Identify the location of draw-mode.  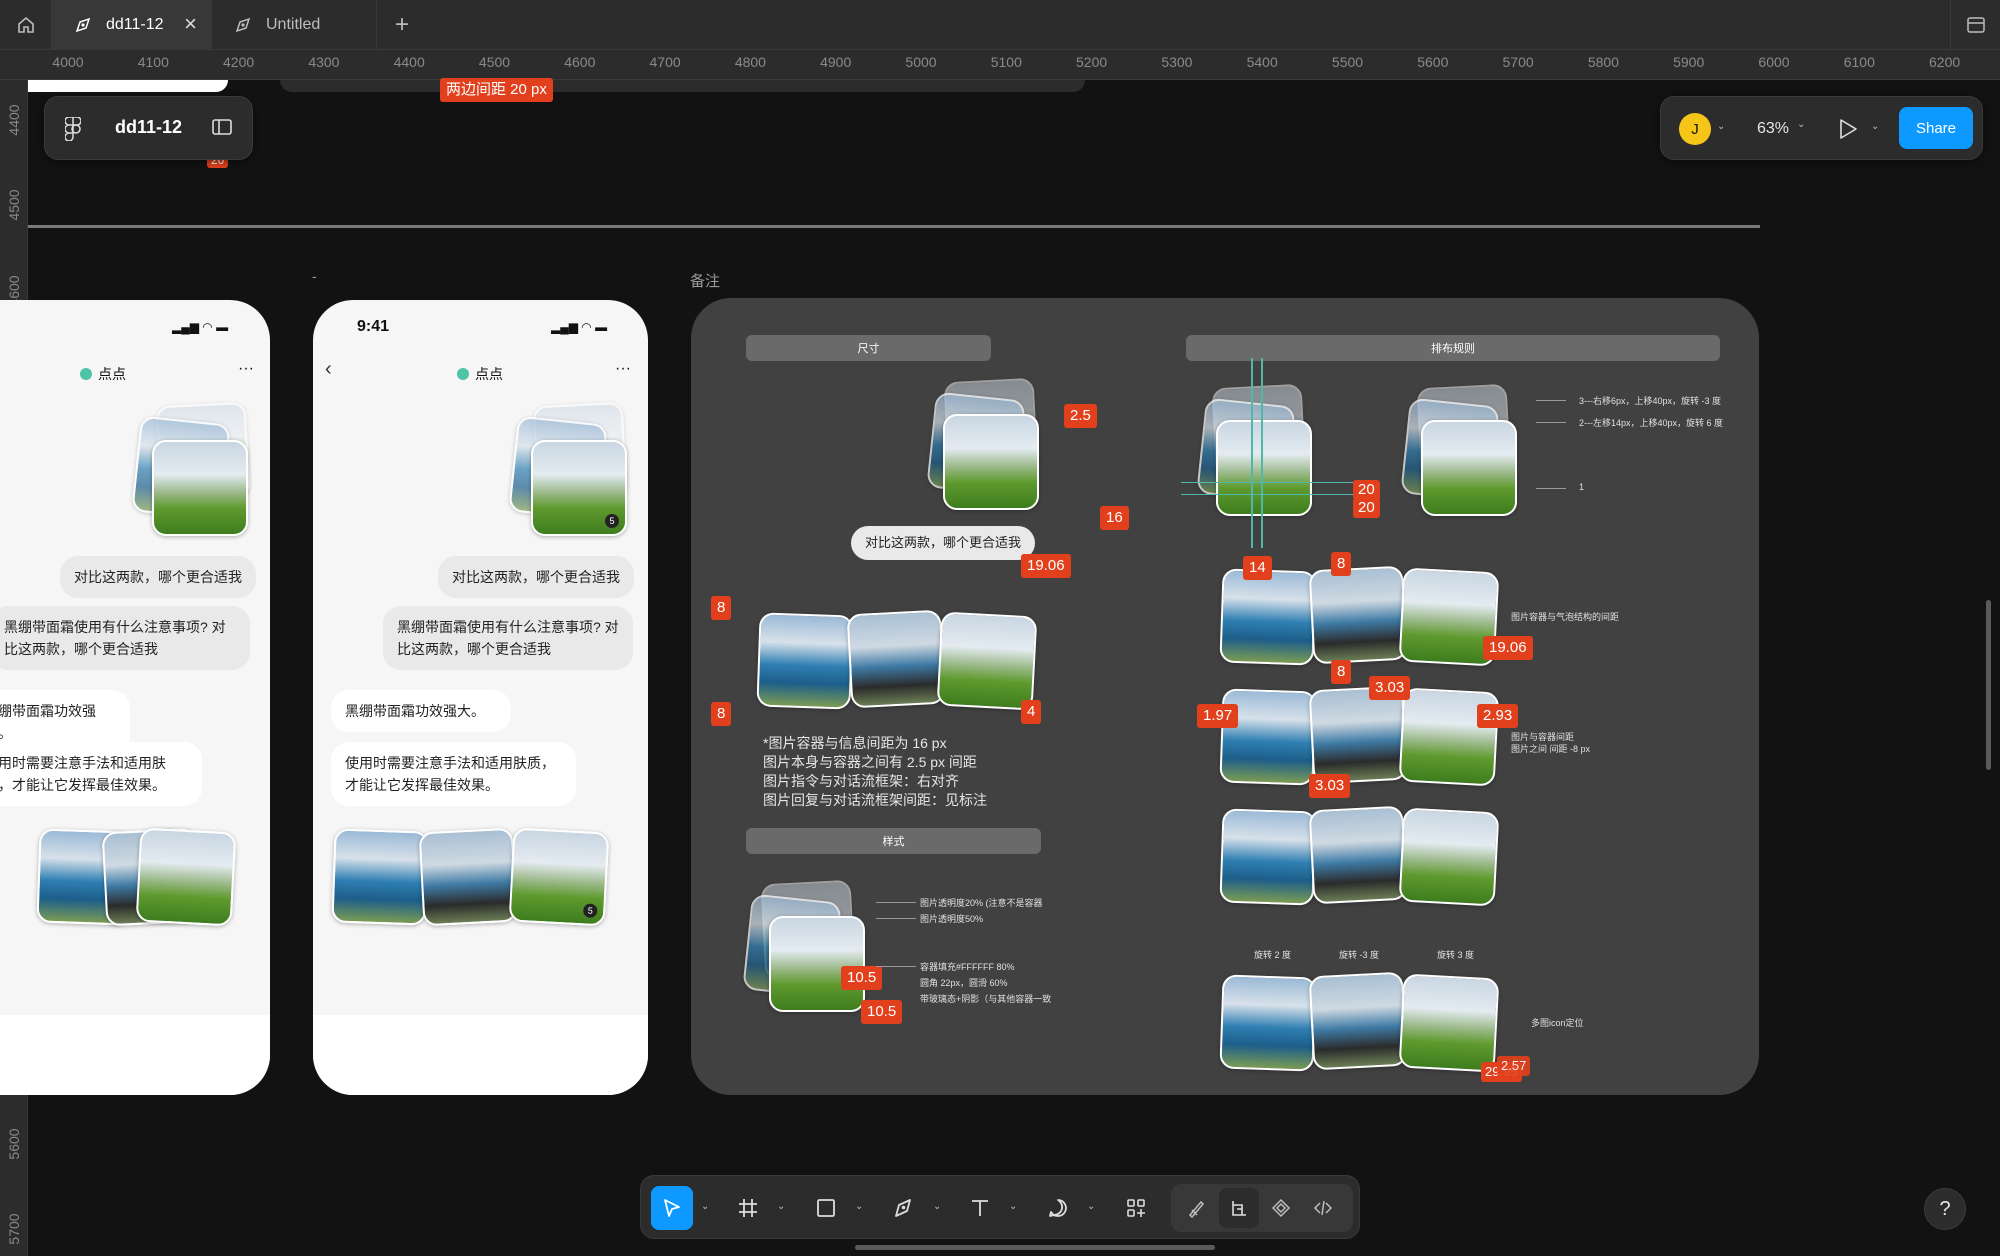
(1197, 1208).